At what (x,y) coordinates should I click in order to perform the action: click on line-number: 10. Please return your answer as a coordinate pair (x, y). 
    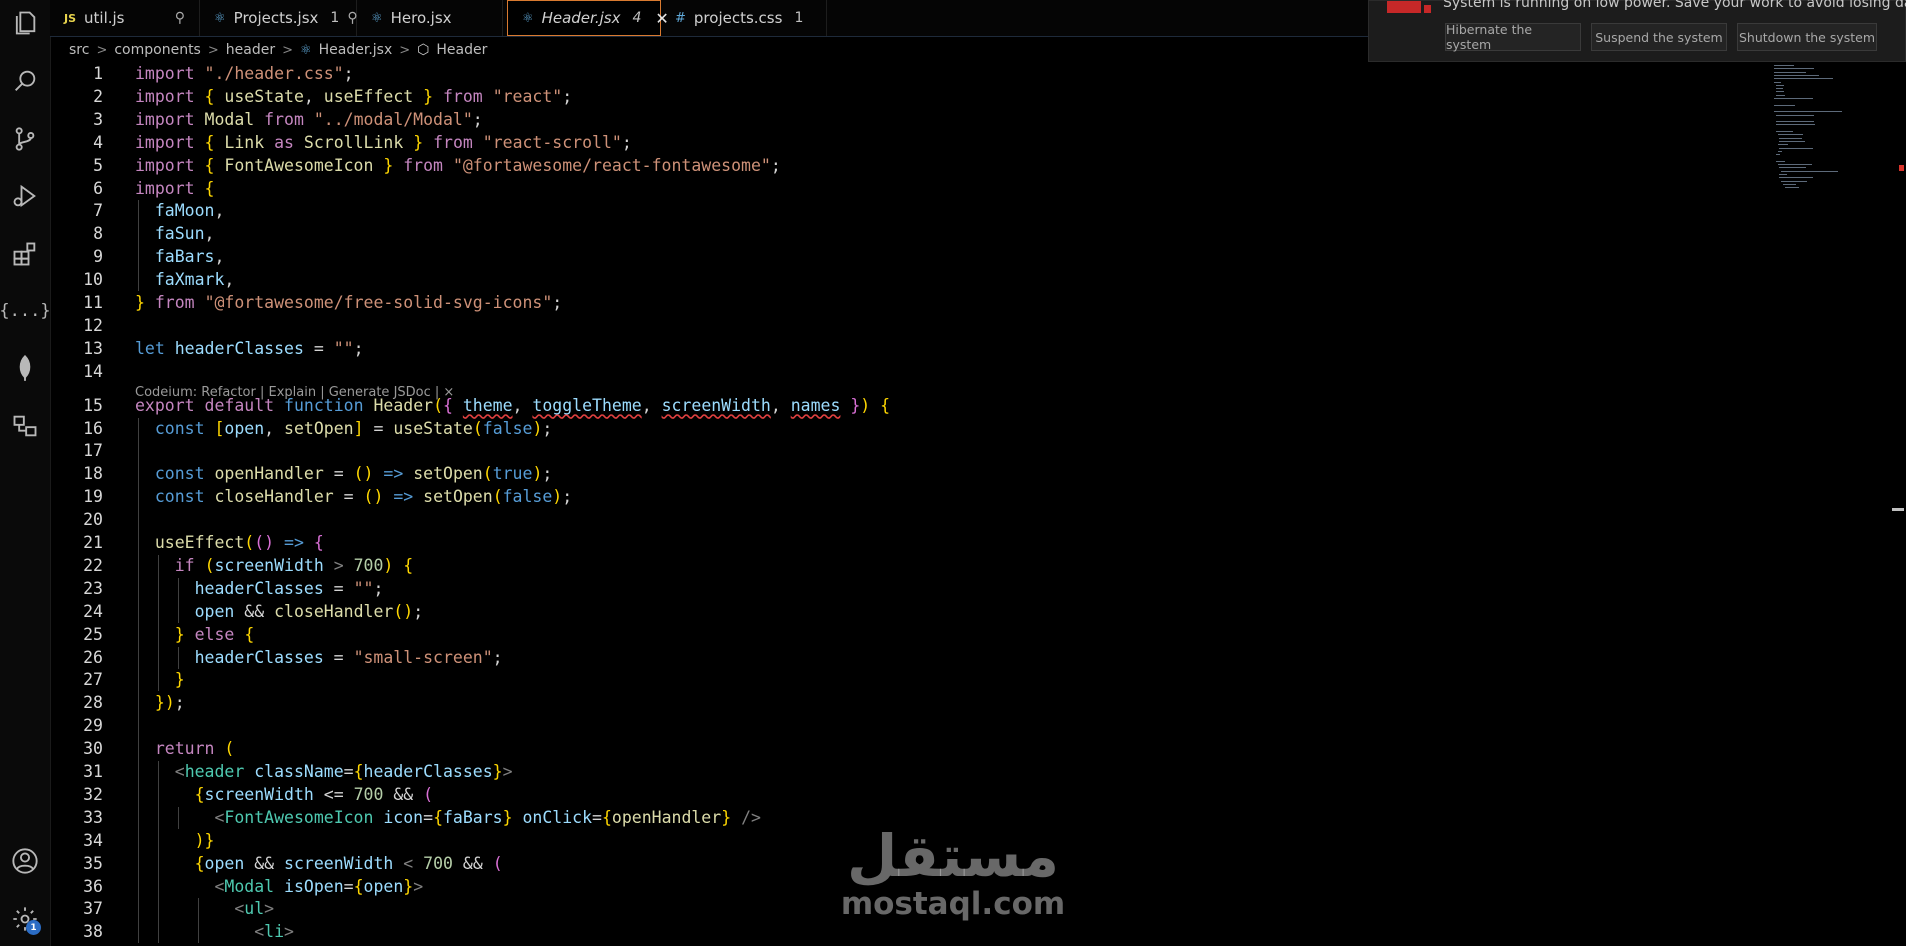
    Looking at the image, I should click on (76, 280).